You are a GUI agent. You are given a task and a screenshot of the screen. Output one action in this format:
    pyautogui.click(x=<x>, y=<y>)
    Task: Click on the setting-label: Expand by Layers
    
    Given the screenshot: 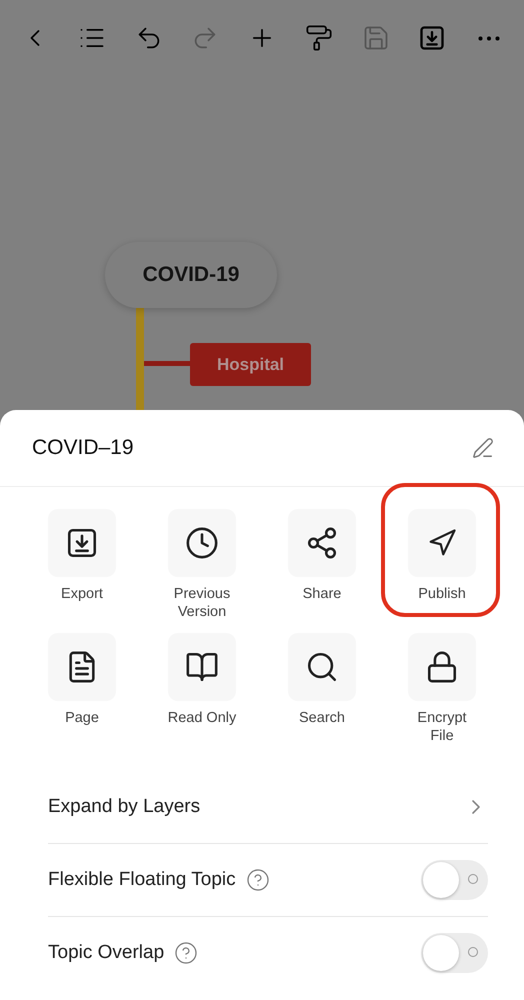 What is the action you would take?
    pyautogui.click(x=124, y=807)
    